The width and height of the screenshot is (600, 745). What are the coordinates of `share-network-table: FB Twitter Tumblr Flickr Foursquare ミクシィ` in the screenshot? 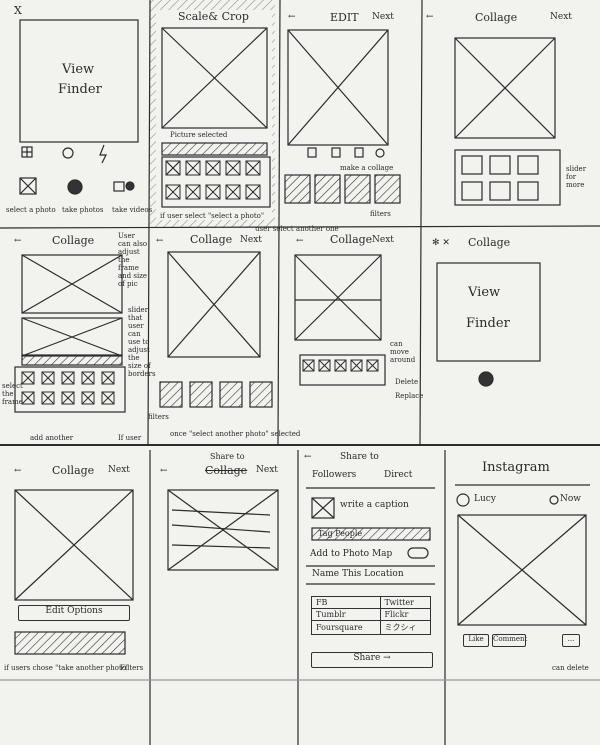 It's located at (371, 615).